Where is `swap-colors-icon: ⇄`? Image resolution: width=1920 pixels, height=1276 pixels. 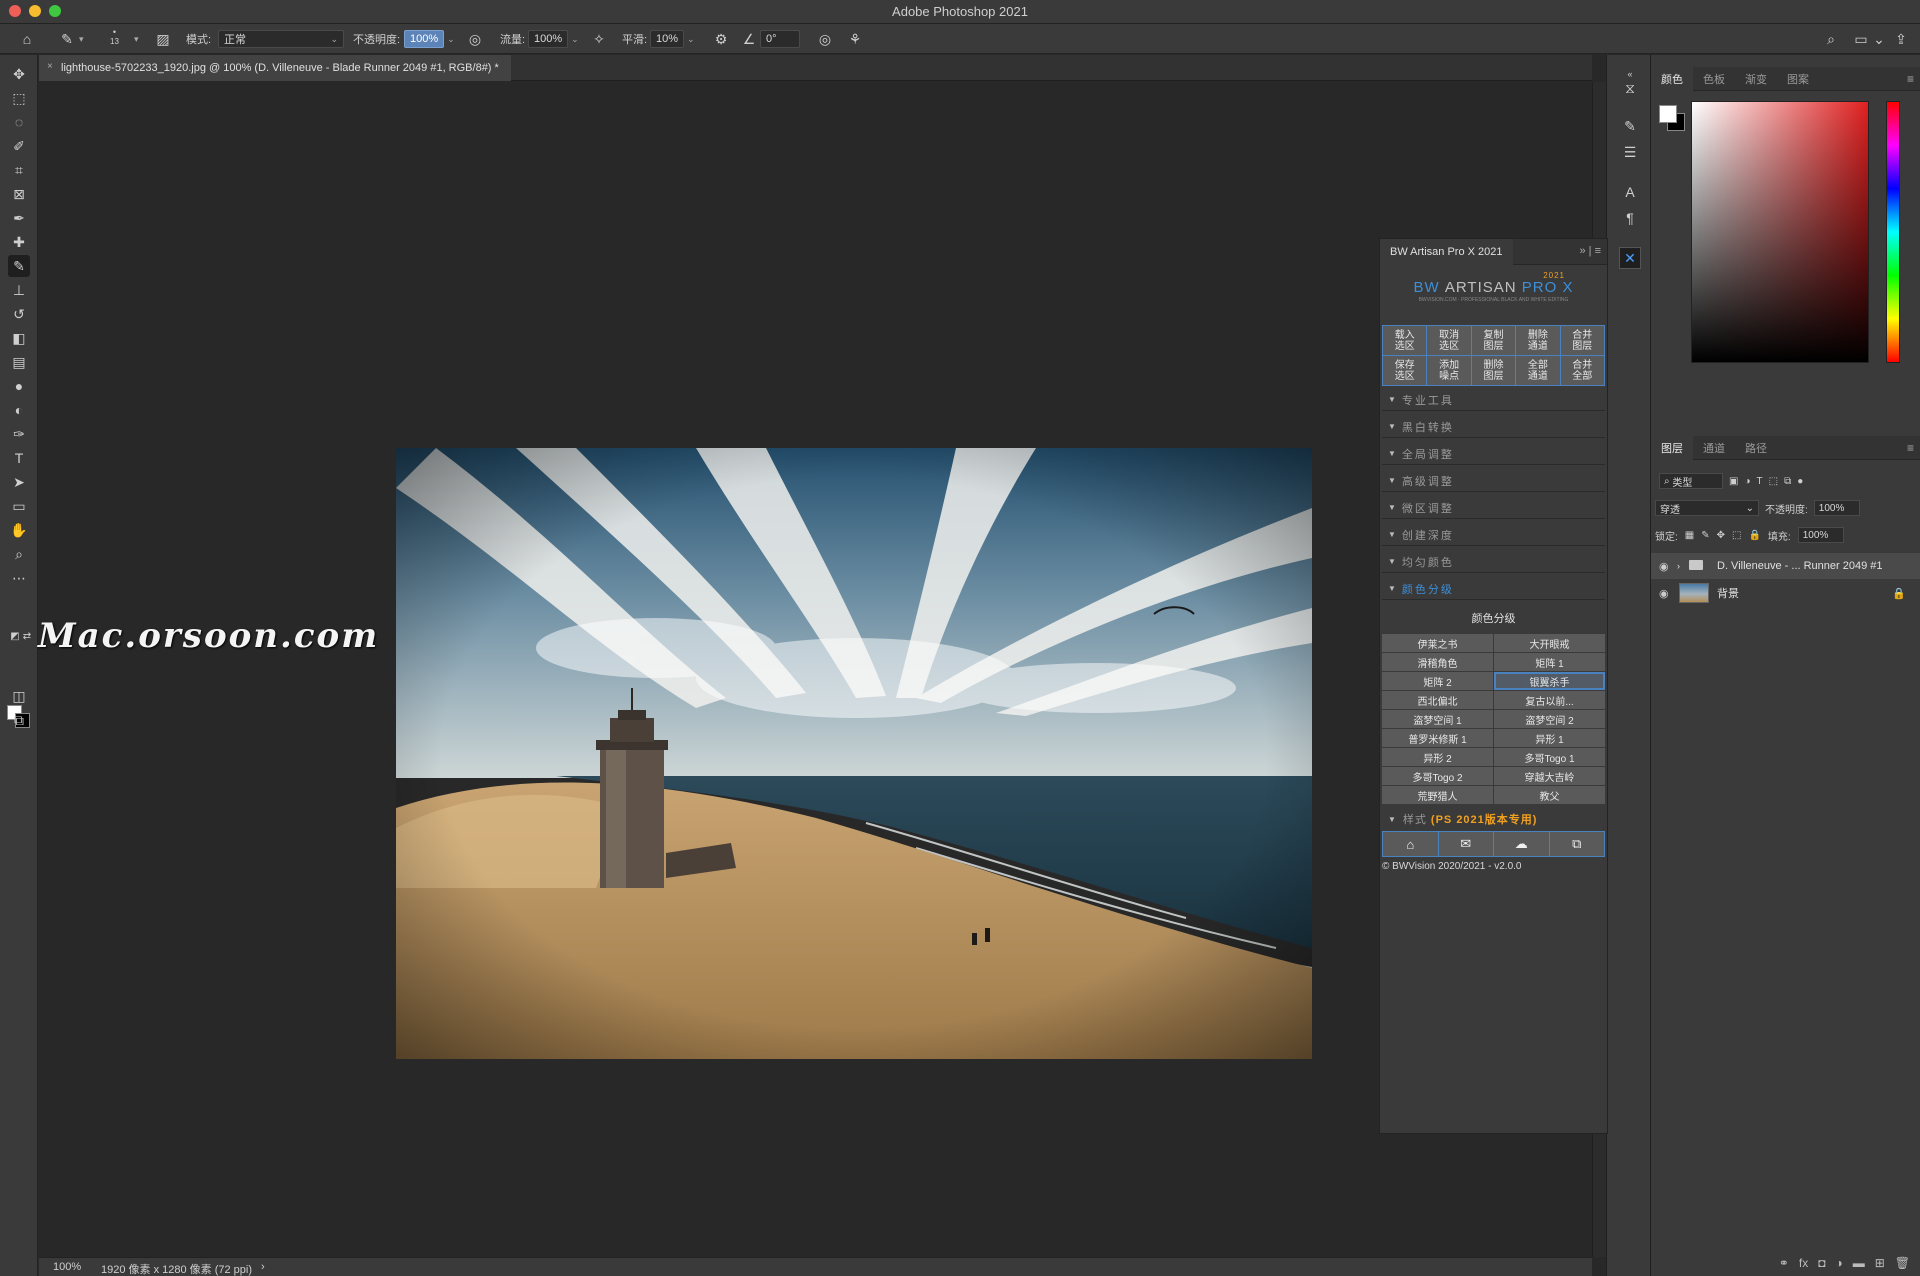 swap-colors-icon: ⇄ is located at coordinates (27, 636).